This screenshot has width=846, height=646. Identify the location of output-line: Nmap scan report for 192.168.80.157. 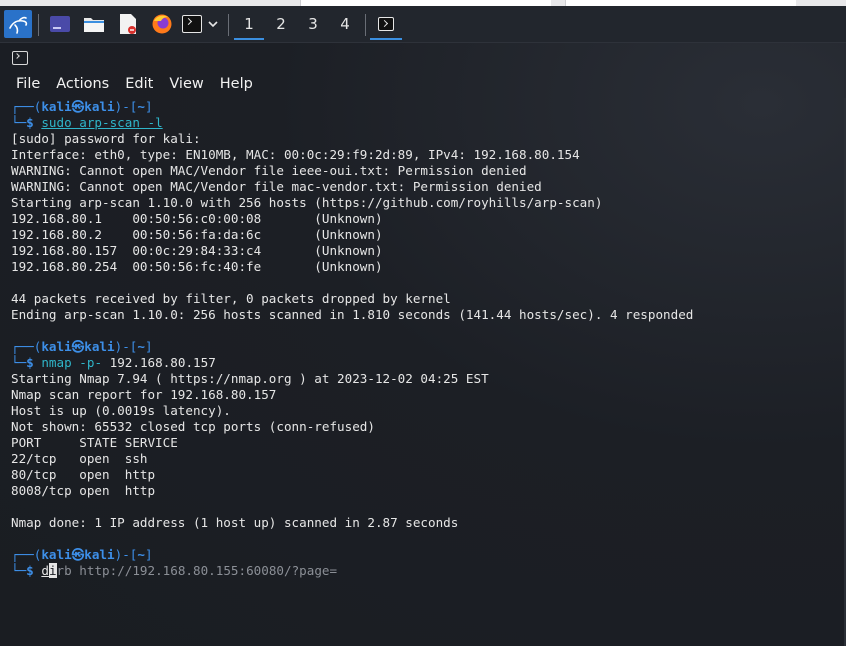
(144, 394).